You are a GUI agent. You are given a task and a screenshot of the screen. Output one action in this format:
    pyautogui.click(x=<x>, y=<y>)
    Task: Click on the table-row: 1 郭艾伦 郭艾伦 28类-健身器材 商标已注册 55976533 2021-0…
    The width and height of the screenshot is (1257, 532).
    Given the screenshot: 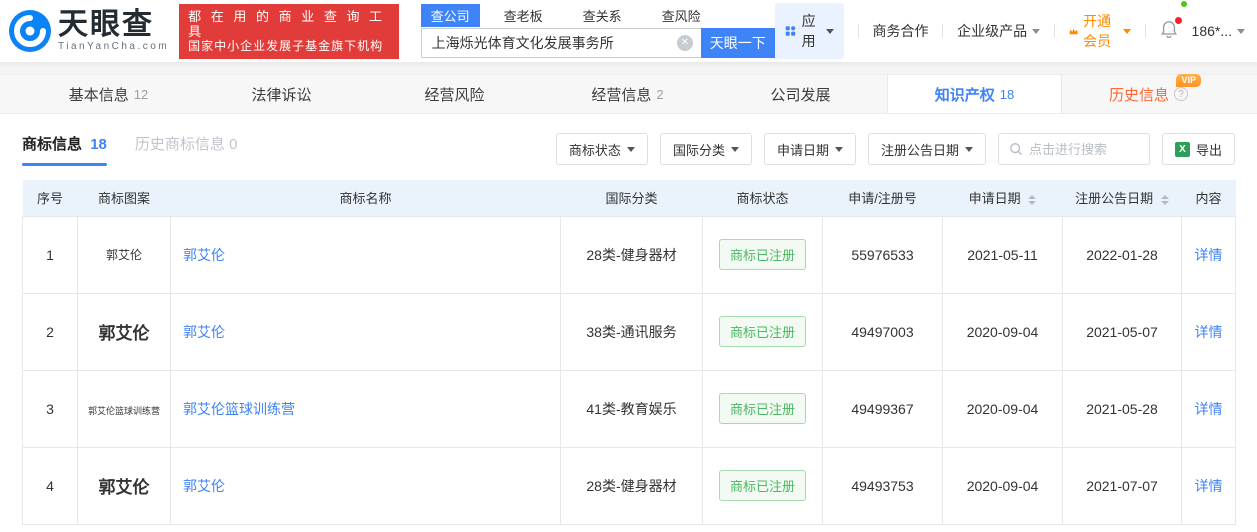 What is the action you would take?
    pyautogui.click(x=629, y=254)
    